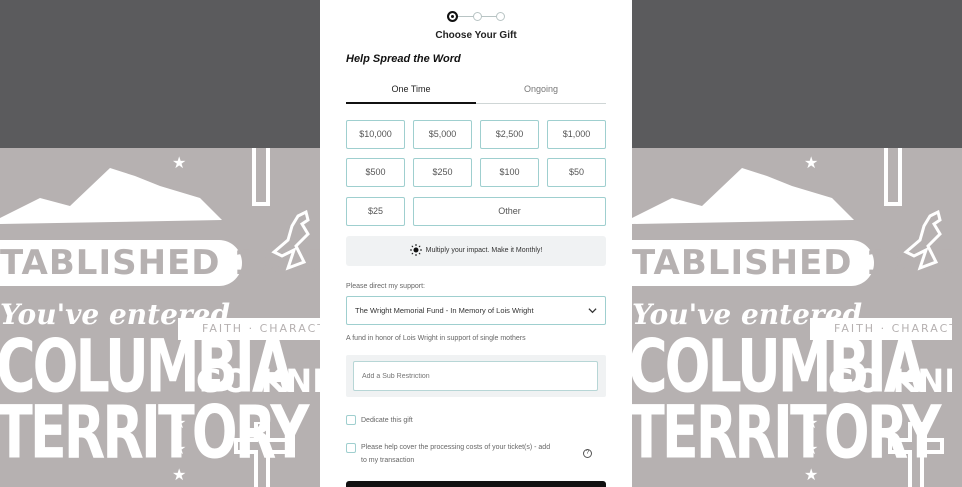  I want to click on amount-button: $5,000, so click(442, 134).